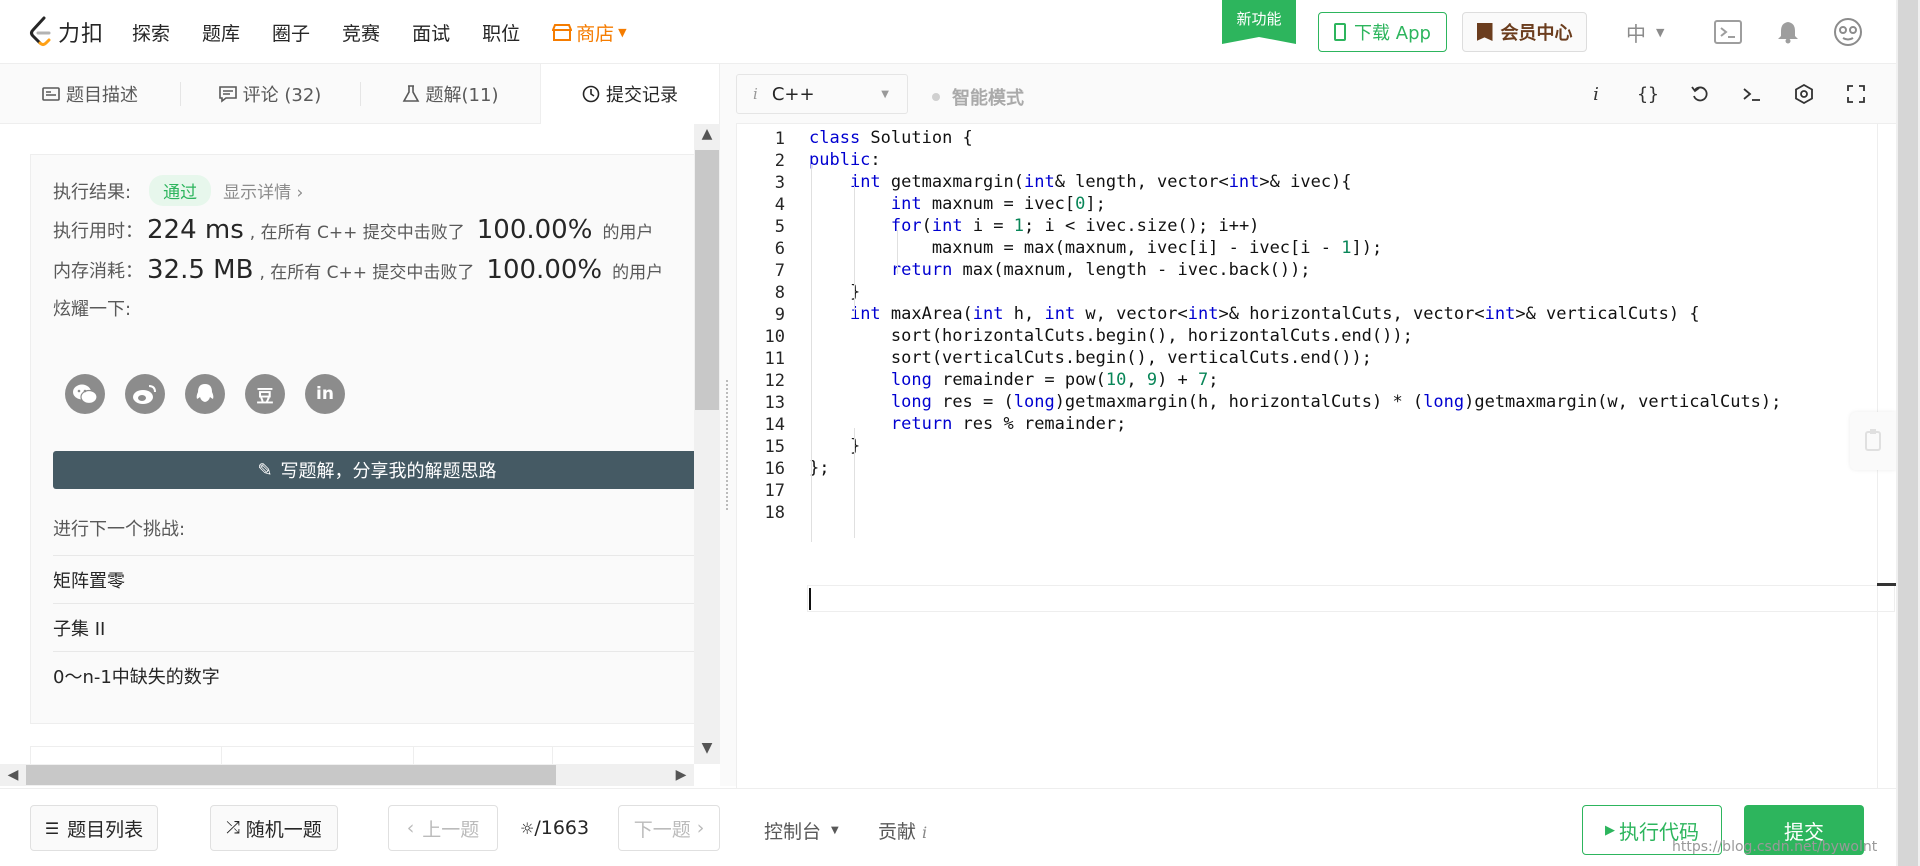 This screenshot has width=1920, height=866. Describe the element at coordinates (40, 31) in the screenshot. I see `leetcode-logo-icon` at that location.